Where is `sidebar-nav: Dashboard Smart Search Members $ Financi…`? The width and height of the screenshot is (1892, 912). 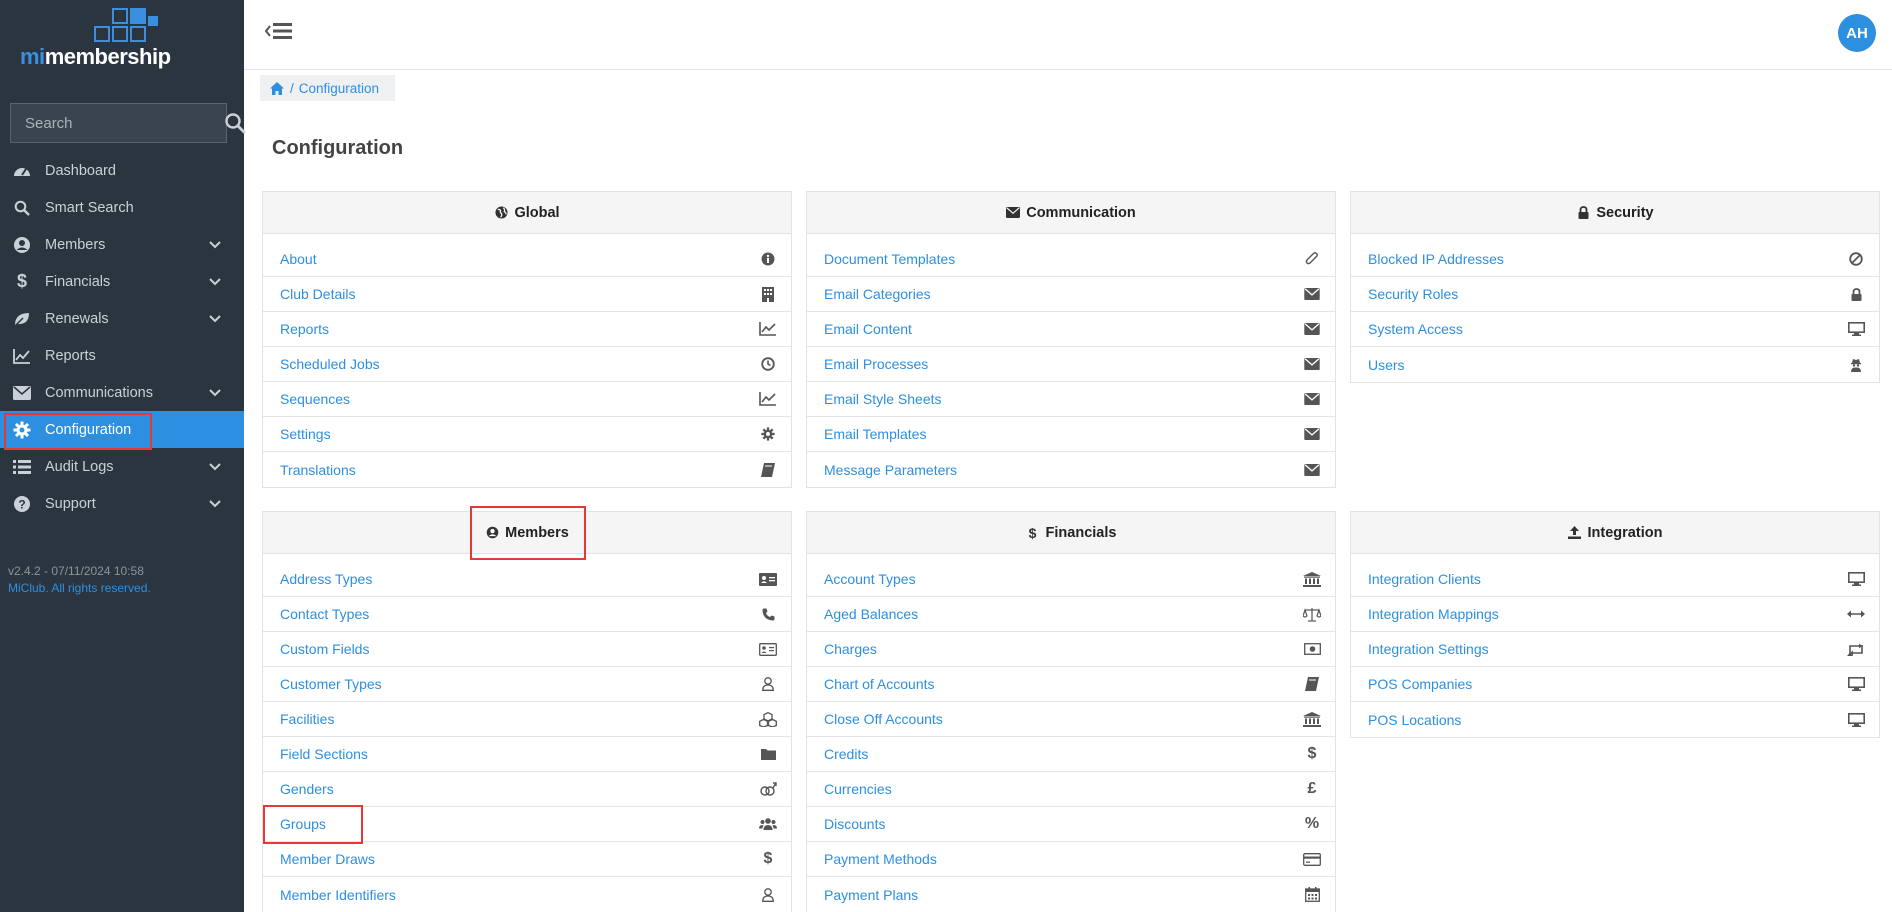
sidebar-nav: Dashboard Smart Search Members $ Financi… is located at coordinates (122, 337).